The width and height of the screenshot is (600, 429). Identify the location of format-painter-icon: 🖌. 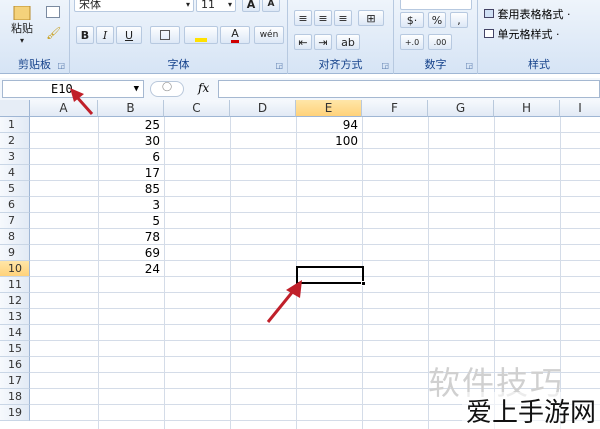
(53, 33).